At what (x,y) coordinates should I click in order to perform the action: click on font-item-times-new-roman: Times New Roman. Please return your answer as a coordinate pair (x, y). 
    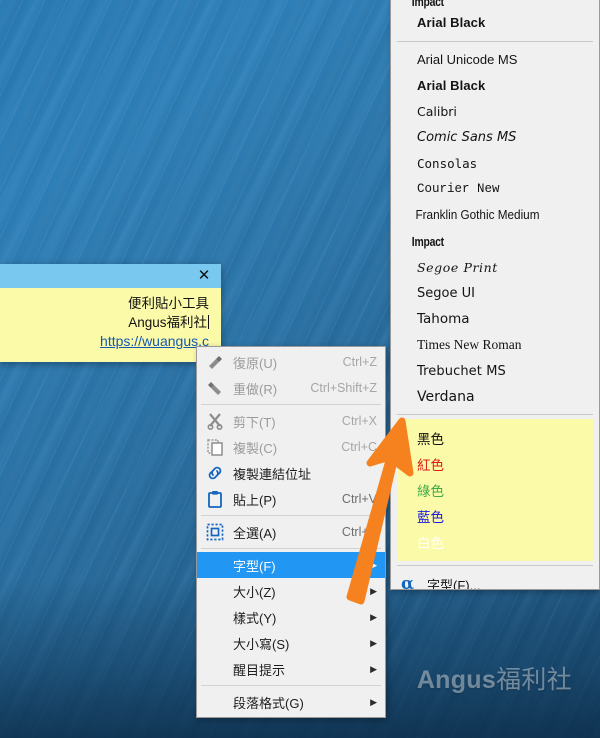
    Looking at the image, I should click on (495, 345).